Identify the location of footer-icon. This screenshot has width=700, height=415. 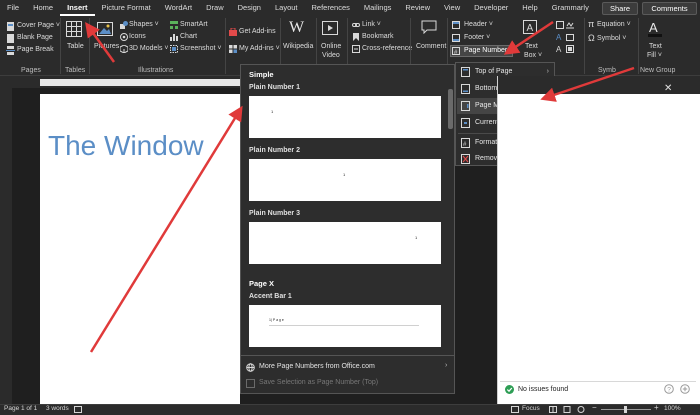
(456, 38).